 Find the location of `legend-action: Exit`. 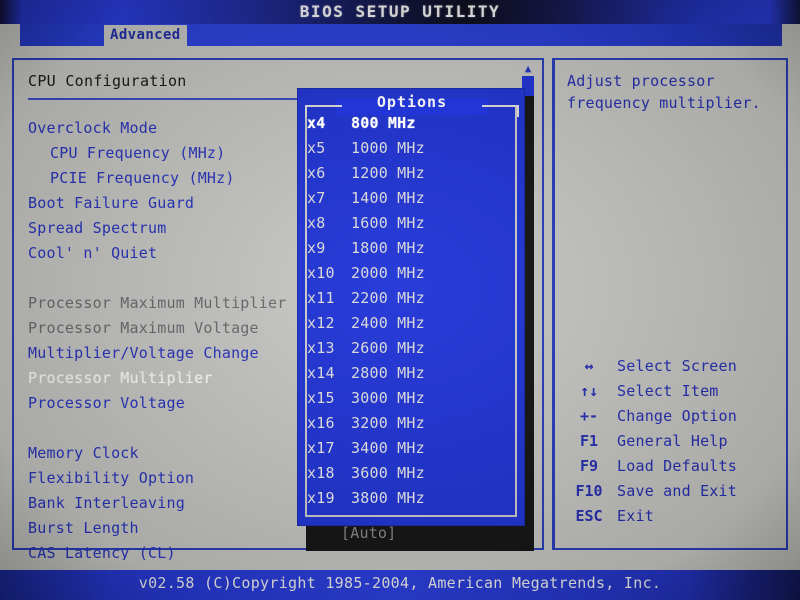

legend-action: Exit is located at coordinates (635, 516).